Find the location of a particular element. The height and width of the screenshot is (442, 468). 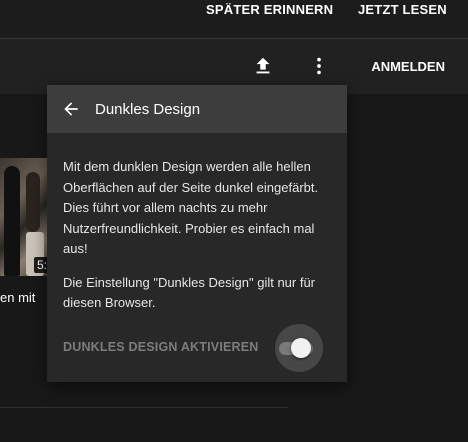

signin-button: ANMELDEN is located at coordinates (408, 66).